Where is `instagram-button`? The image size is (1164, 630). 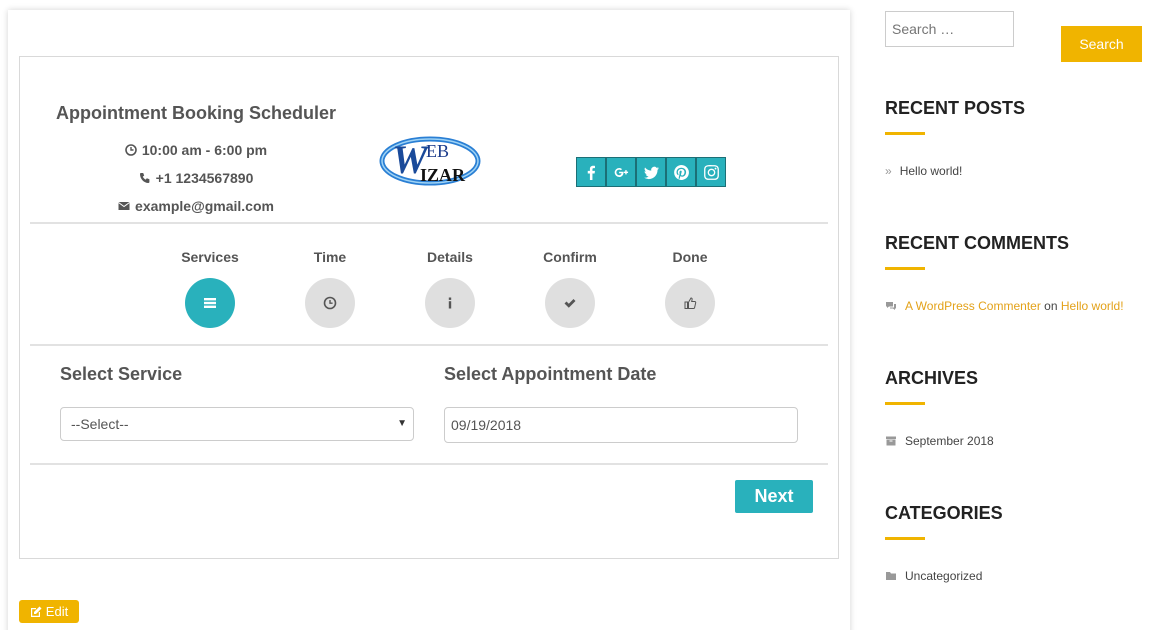
instagram-button is located at coordinates (711, 172).